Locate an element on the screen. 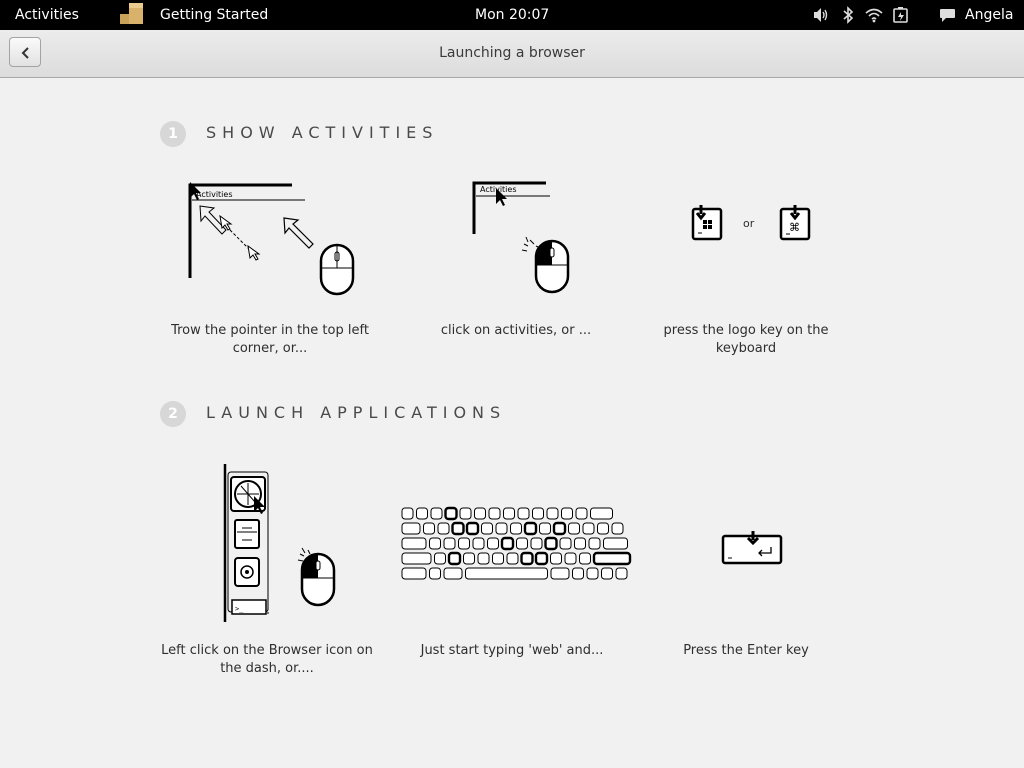  keyboard-illustration is located at coordinates (516, 543).